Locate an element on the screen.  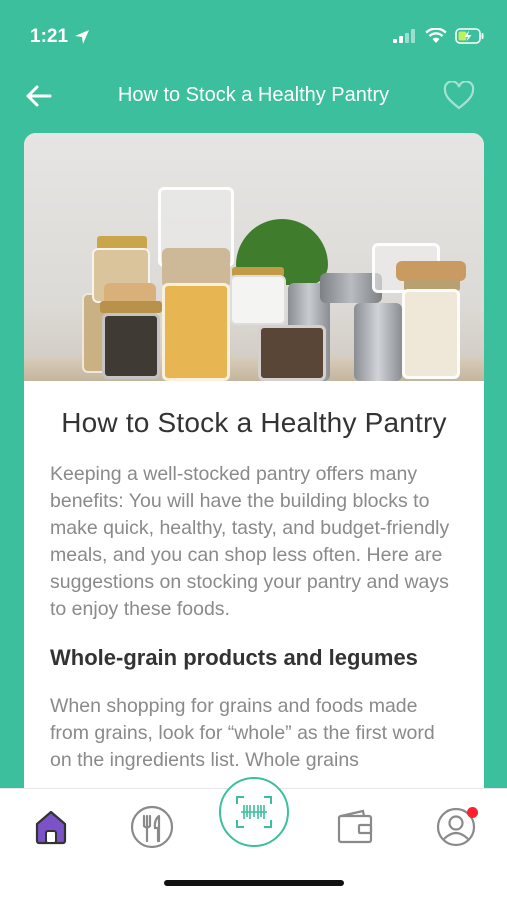
tab-profile is located at coordinates (456, 827).